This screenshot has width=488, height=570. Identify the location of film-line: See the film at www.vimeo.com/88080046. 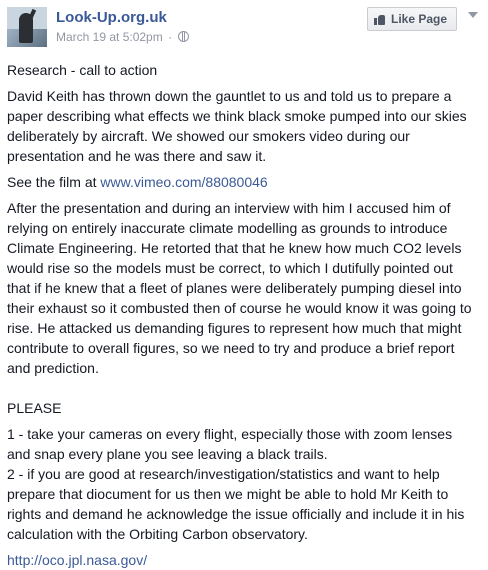
(242, 182).